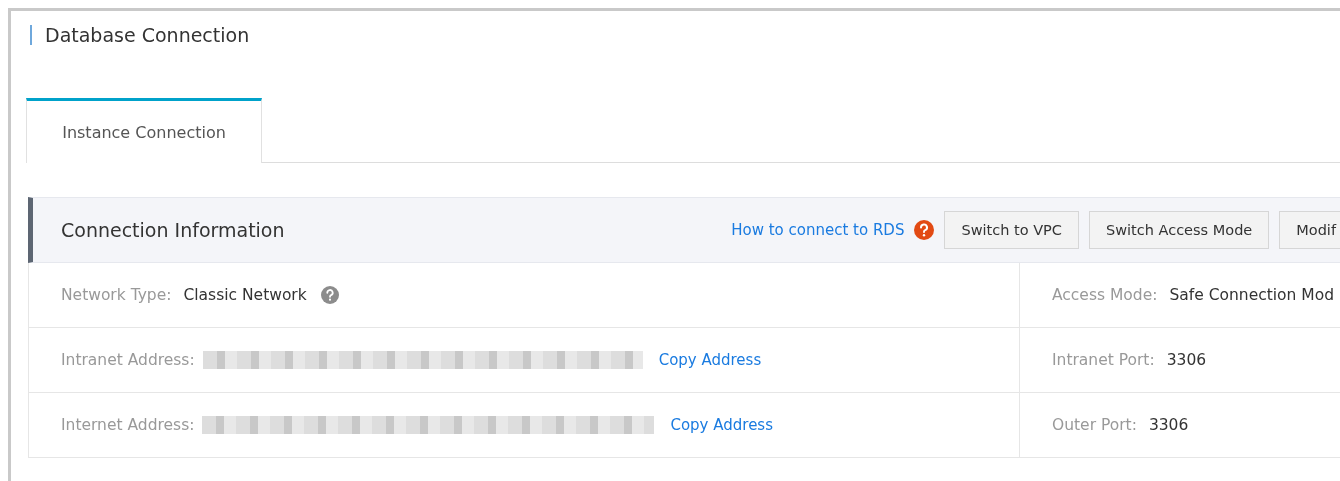 Image resolution: width=1340 pixels, height=481 pixels. Describe the element at coordinates (1094, 425) in the screenshot. I see `field-label: Outer Port:` at that location.